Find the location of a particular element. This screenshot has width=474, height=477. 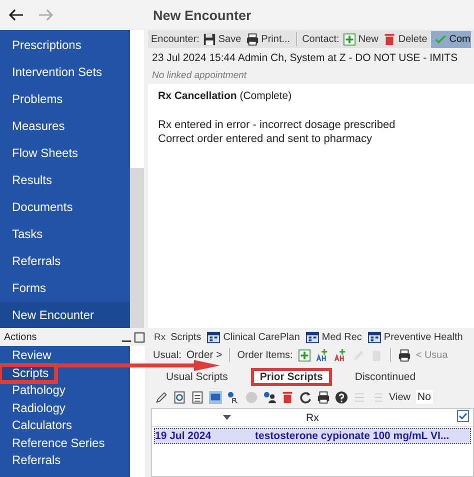

action-item: Review is located at coordinates (65, 355).